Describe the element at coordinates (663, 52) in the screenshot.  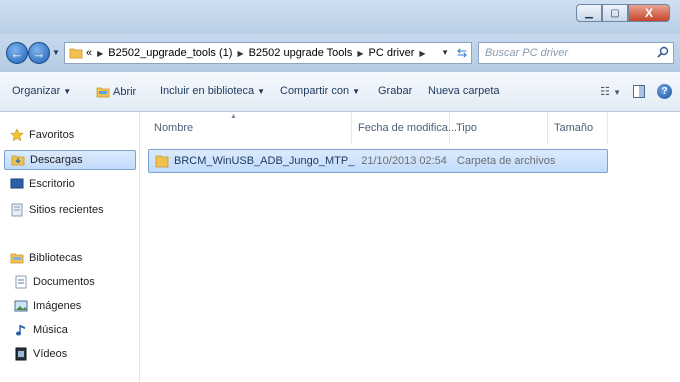
I see `search-icon` at that location.